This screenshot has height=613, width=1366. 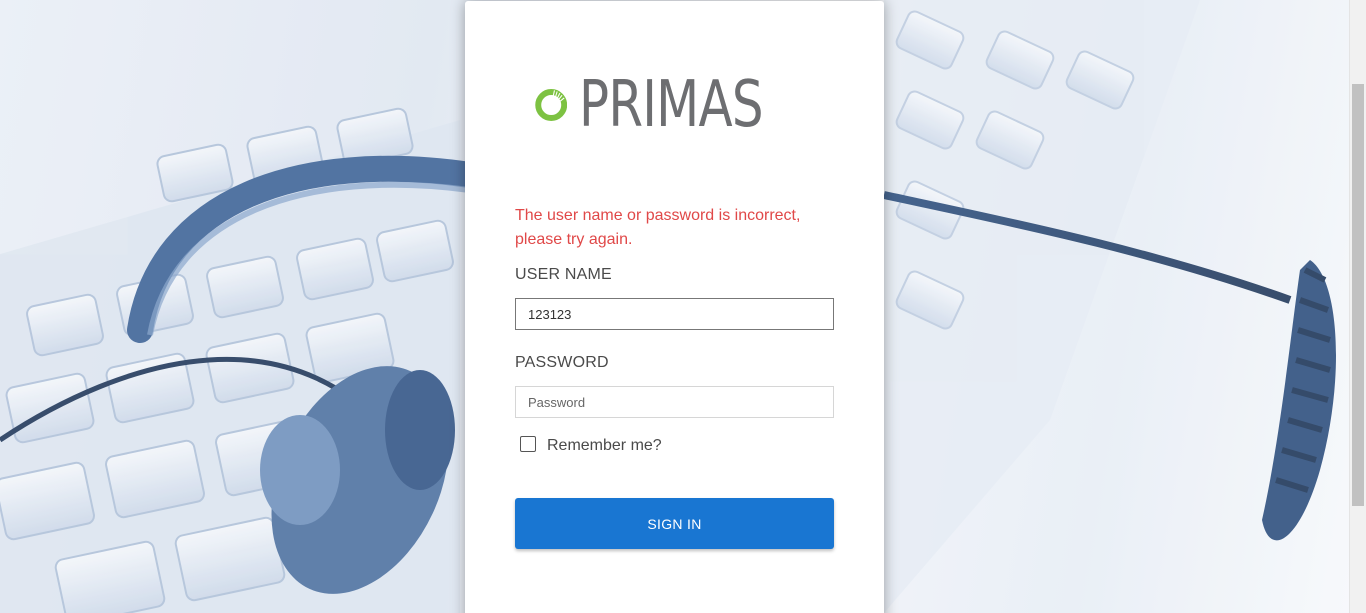 I want to click on remember-me-option: Remember me?, so click(x=591, y=444).